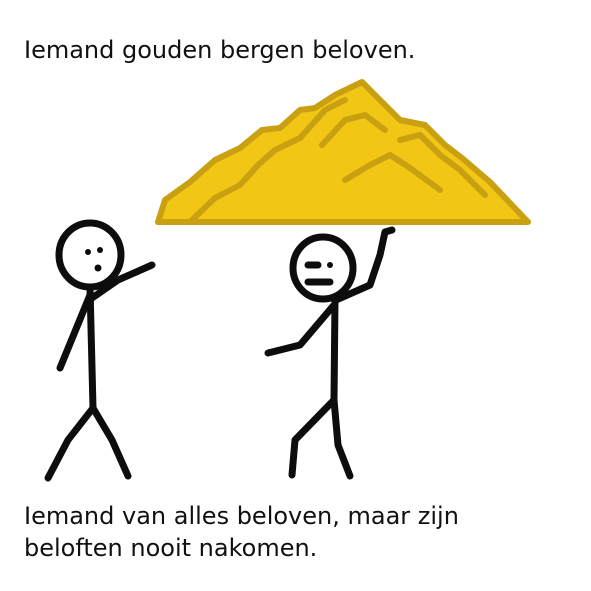 The width and height of the screenshot is (591, 591). What do you see at coordinates (100, 350) in the screenshot?
I see `stick-figure-left` at bounding box center [100, 350].